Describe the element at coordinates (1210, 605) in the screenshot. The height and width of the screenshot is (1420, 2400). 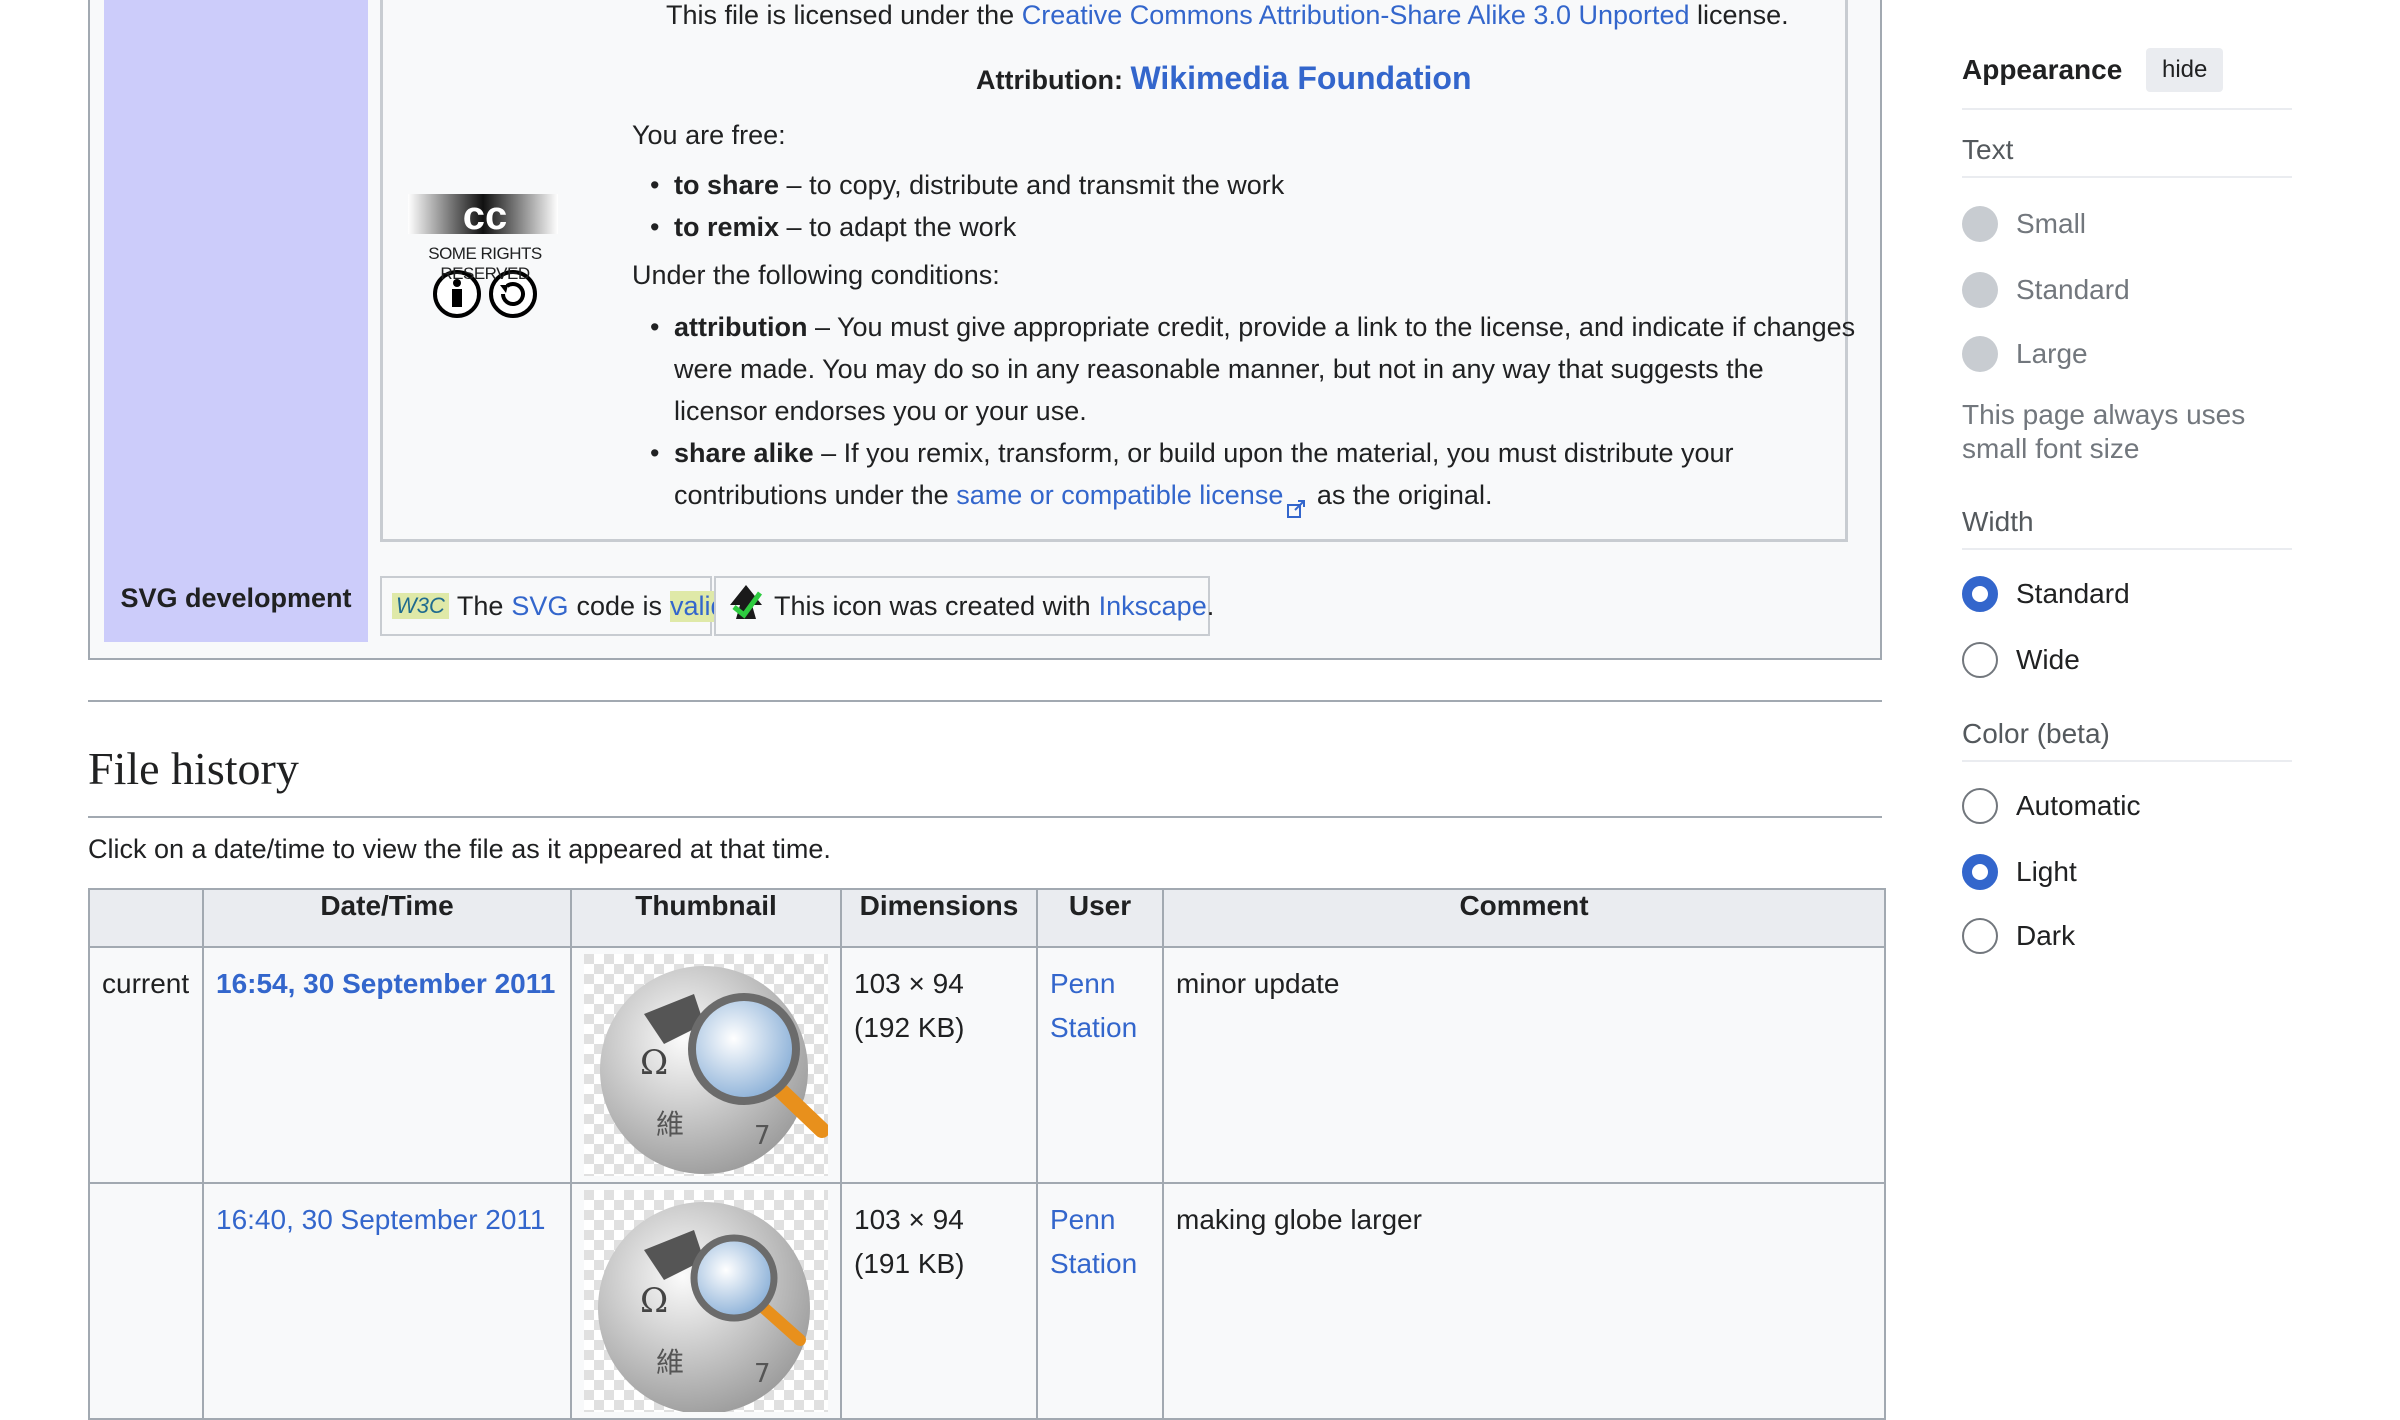
I see `inkscape-text-end: .` at that location.